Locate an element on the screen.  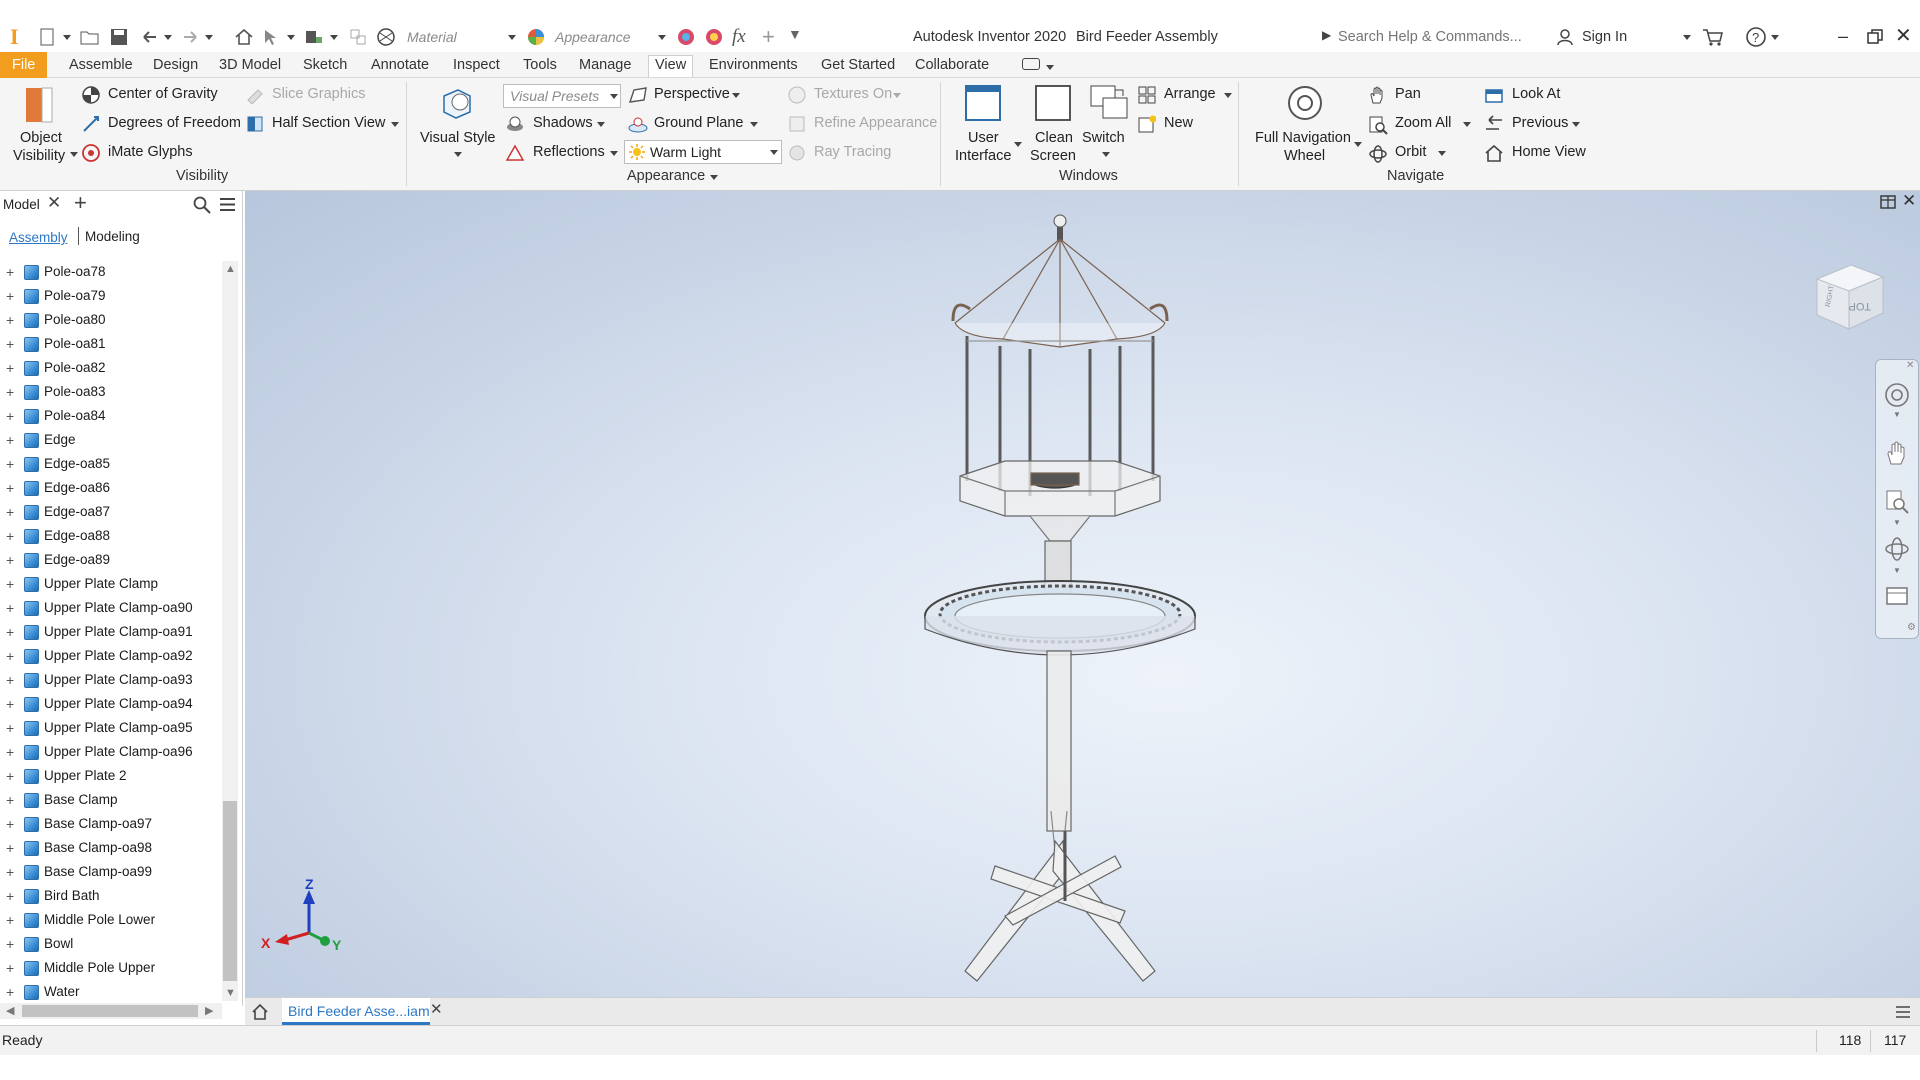
zoom-all-button: Zoom All is located at coordinates (1423, 123).